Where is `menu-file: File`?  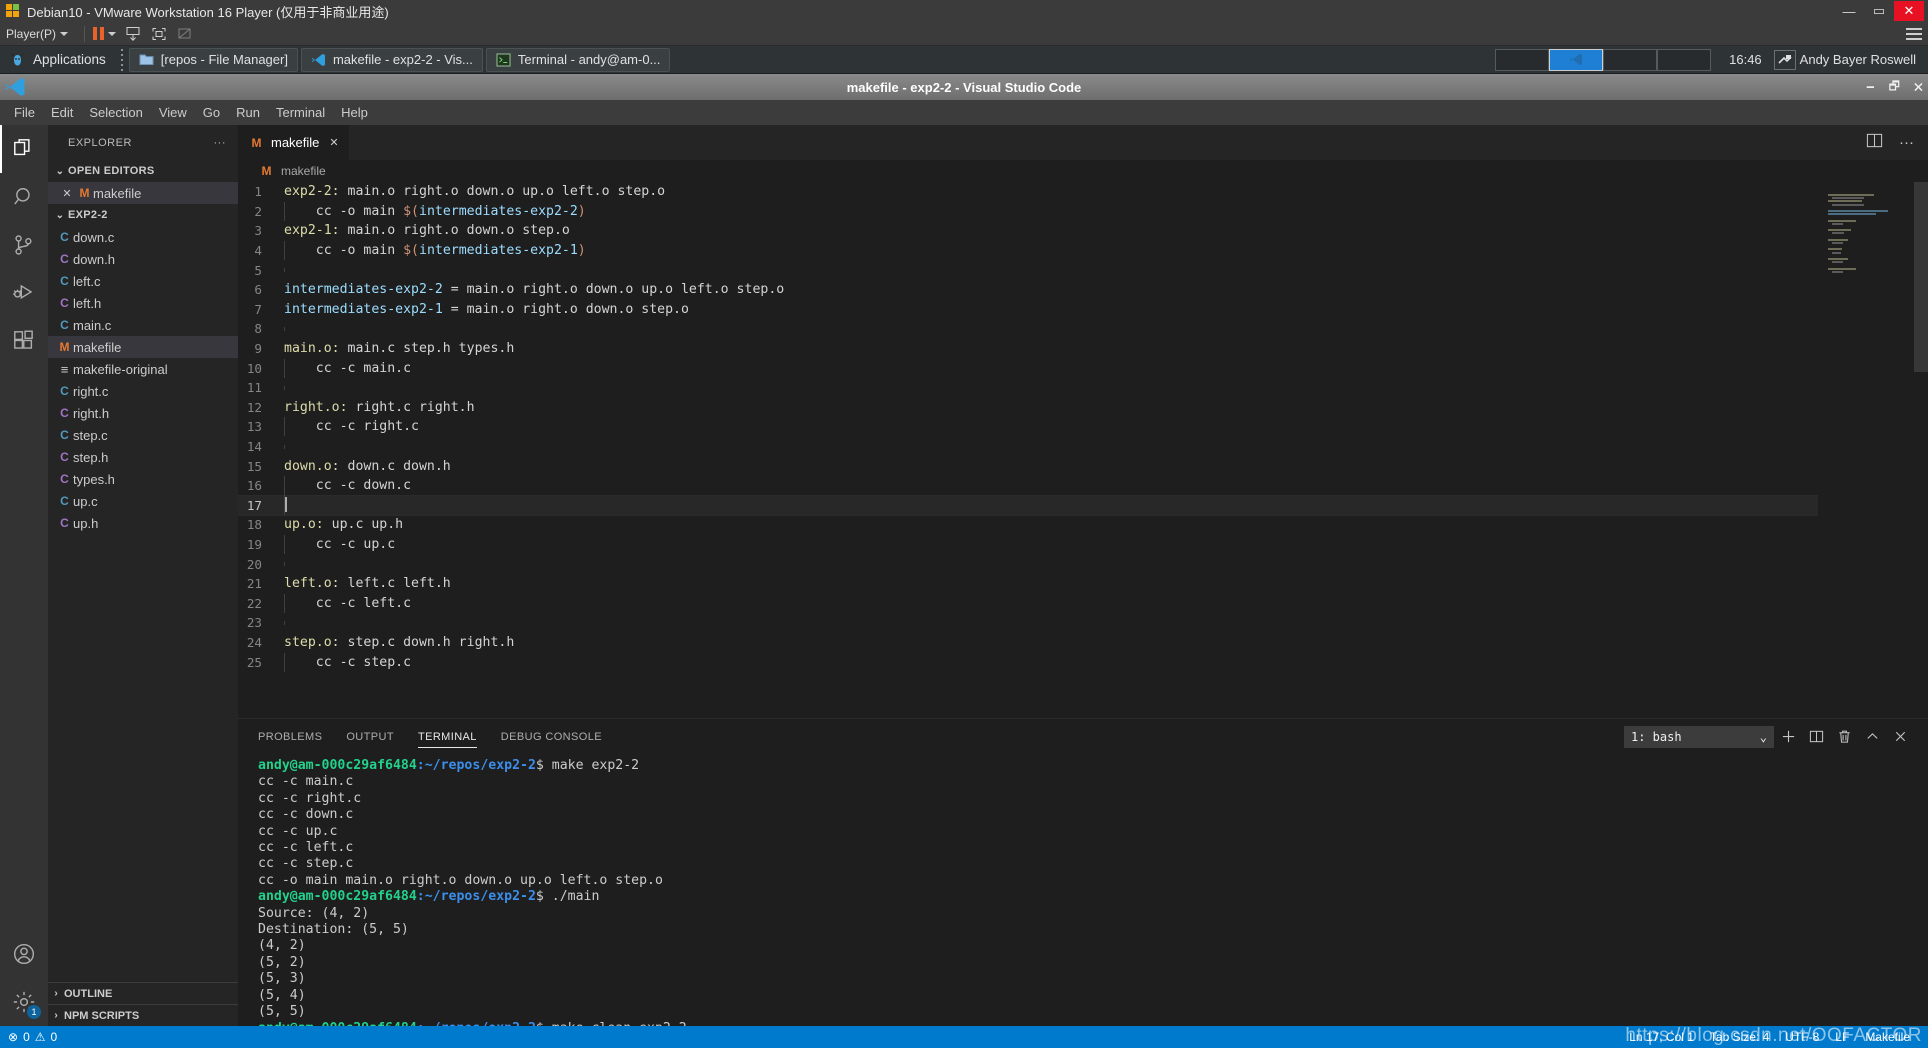 menu-file: File is located at coordinates (24, 112).